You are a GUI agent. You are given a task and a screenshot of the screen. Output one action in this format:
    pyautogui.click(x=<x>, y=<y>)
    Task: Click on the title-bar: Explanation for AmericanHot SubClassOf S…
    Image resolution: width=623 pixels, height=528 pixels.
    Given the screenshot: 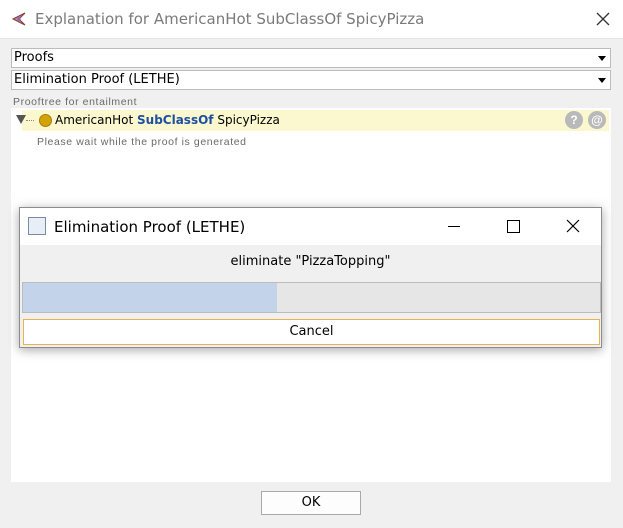 What is the action you would take?
    pyautogui.click(x=311, y=19)
    